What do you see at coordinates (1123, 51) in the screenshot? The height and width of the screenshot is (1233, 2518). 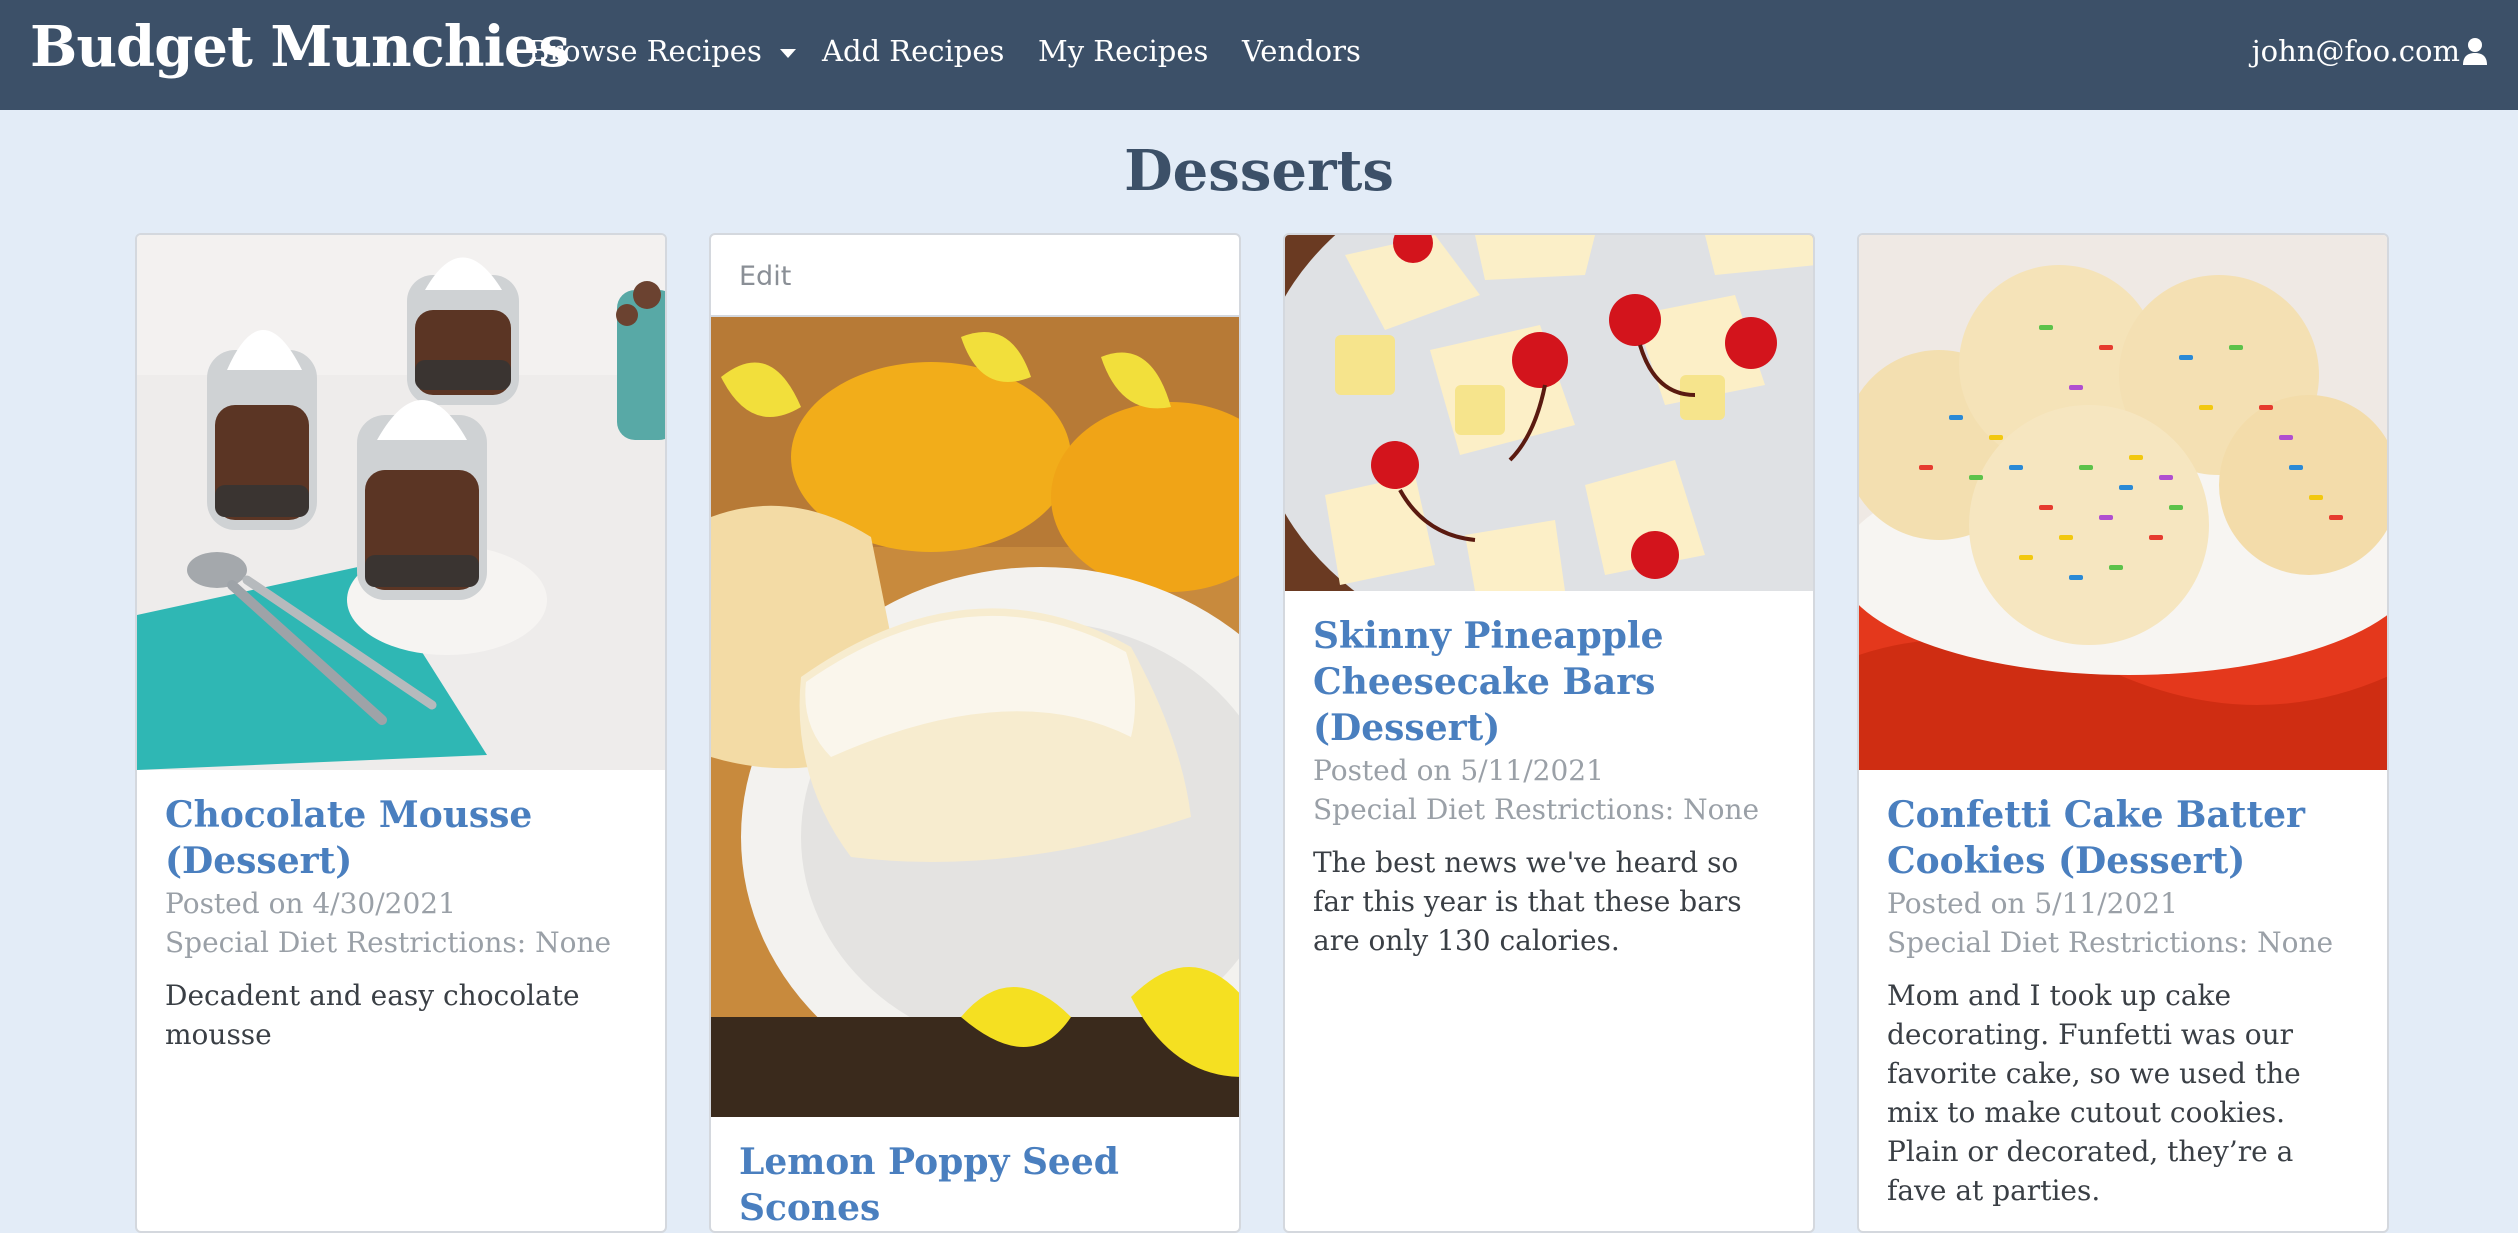 I see `nav-my-recipes: My Recipes` at bounding box center [1123, 51].